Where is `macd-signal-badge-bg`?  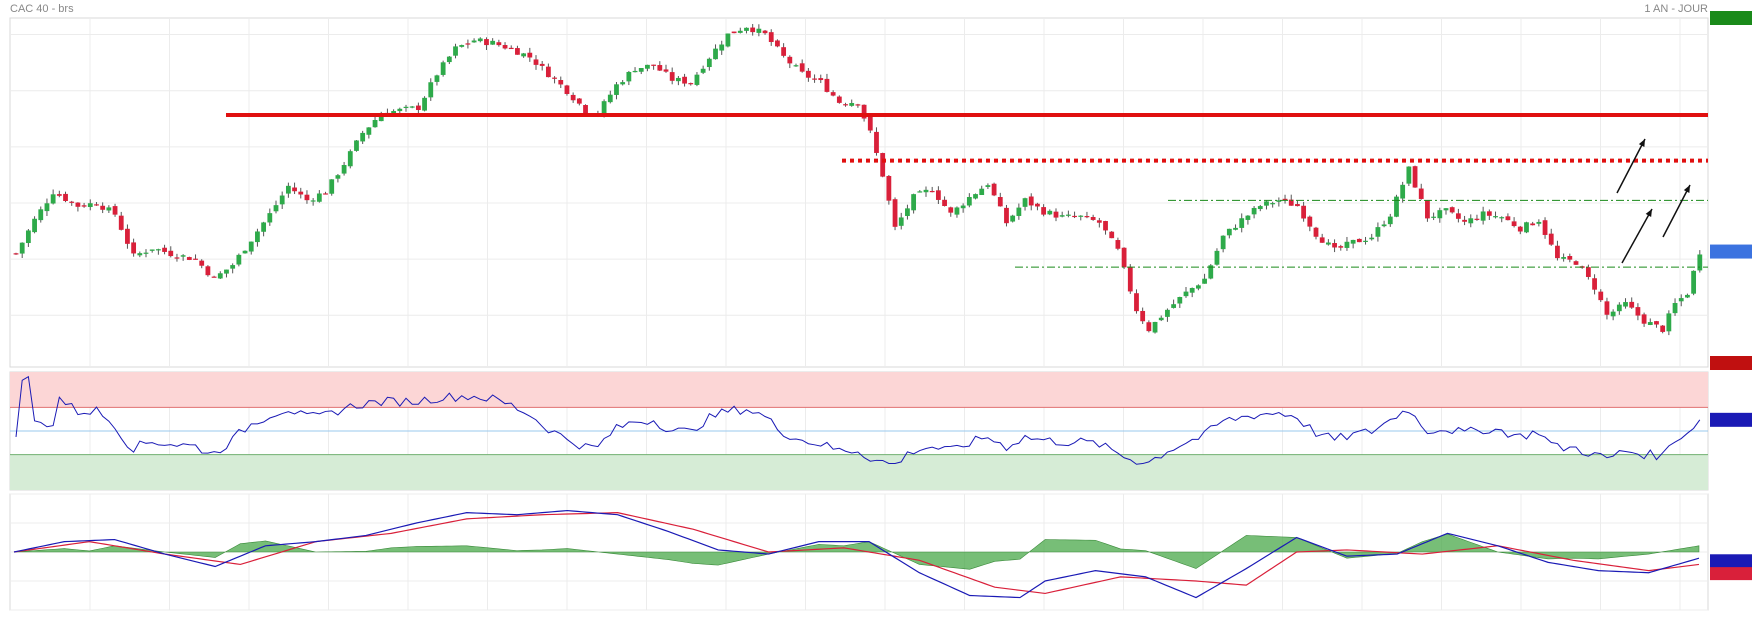 macd-signal-badge-bg is located at coordinates (1731, 574).